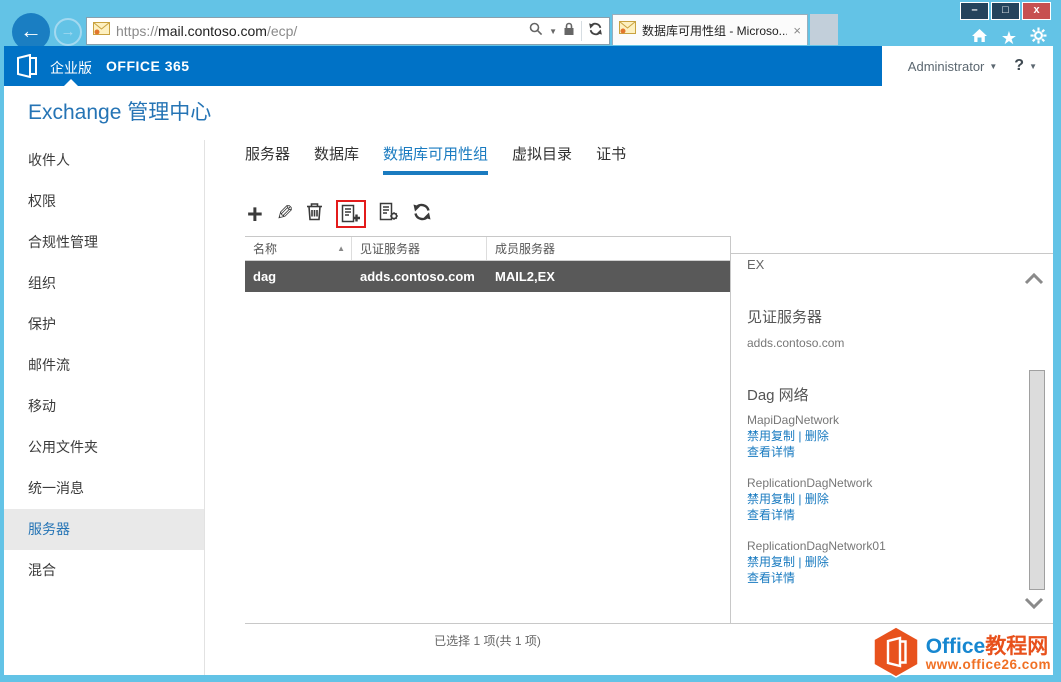  Describe the element at coordinates (946, 66) in the screenshot. I see `user-menu: Administrator` at that location.